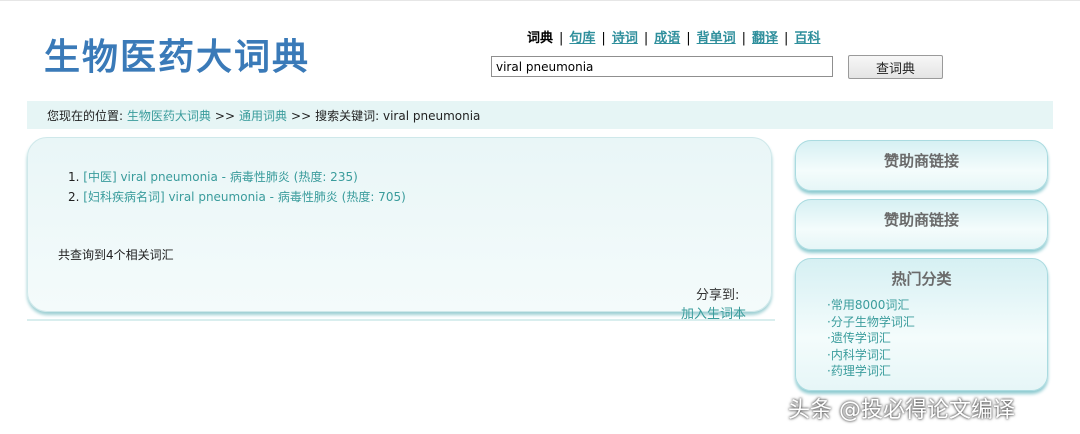  Describe the element at coordinates (85, 116) in the screenshot. I see `breadcrumb-prefix: 您现在的位置:` at that location.